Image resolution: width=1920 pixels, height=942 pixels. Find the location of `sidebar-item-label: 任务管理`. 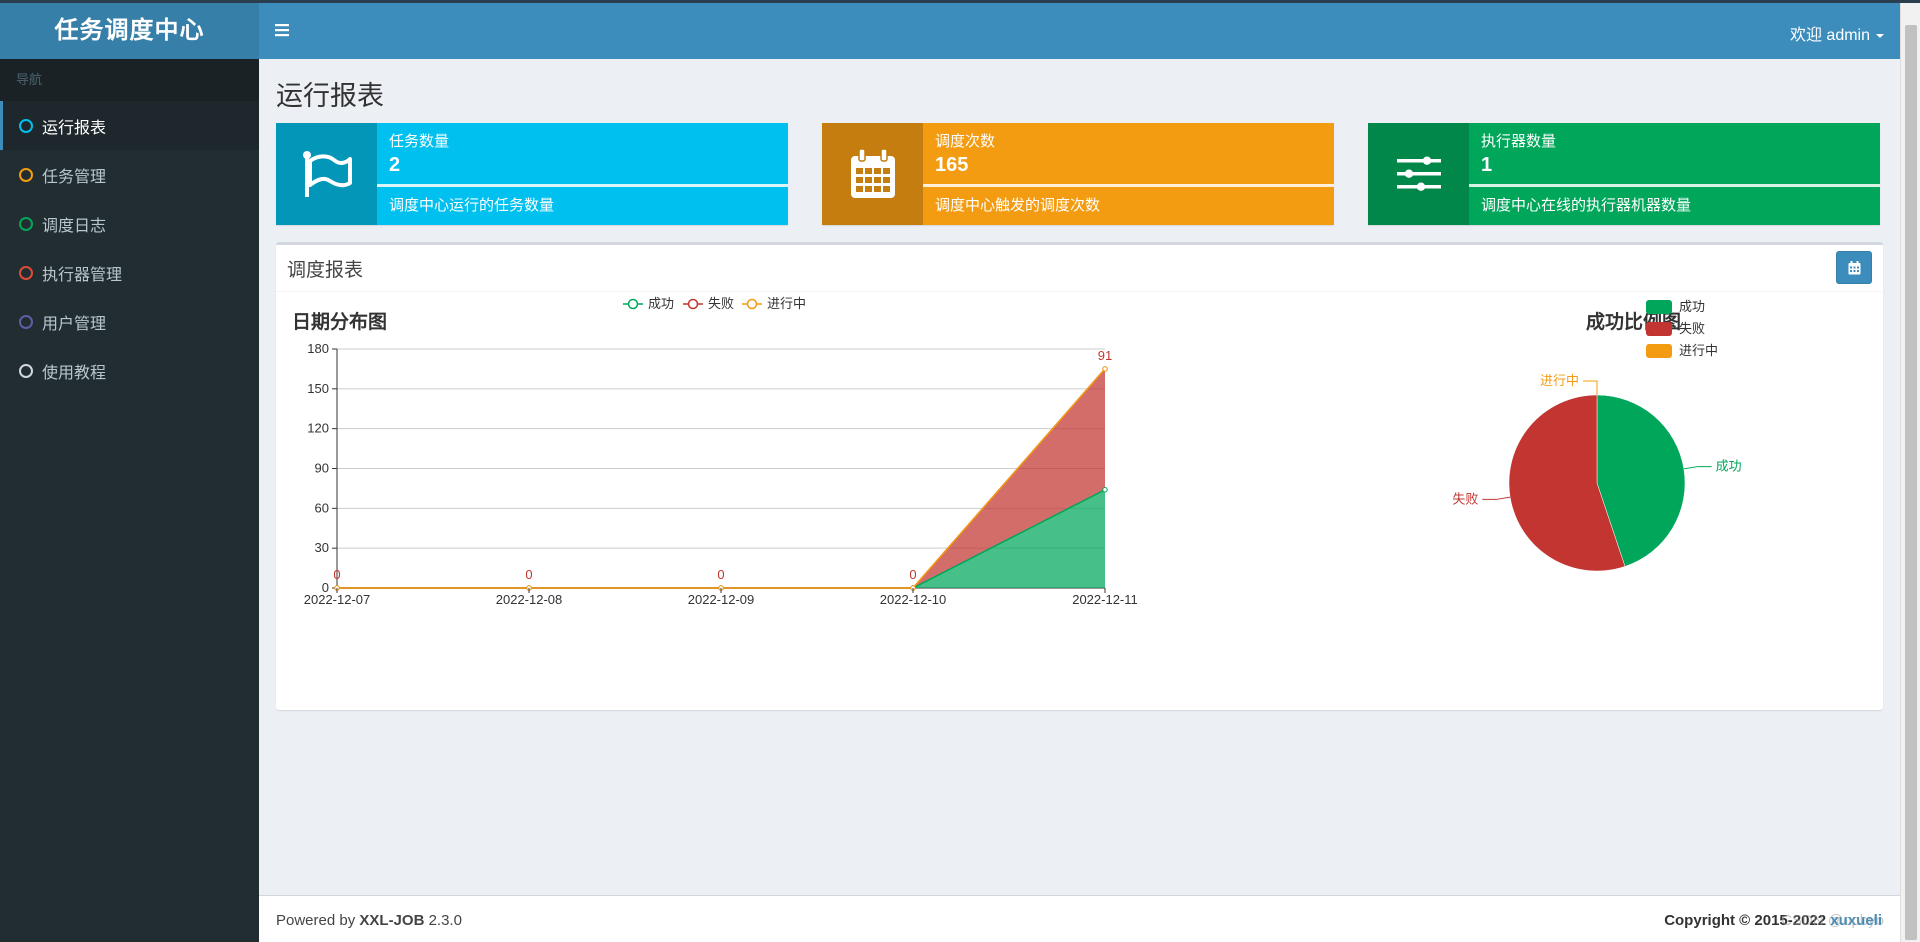

sidebar-item-label: 任务管理 is located at coordinates (74, 177).